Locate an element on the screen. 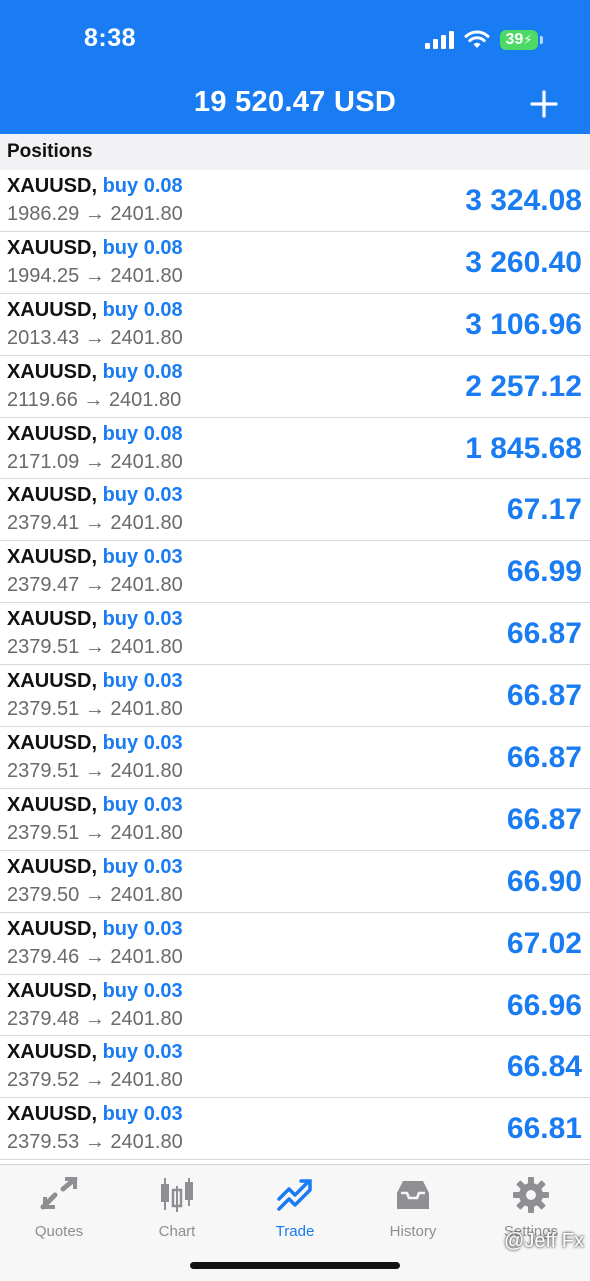 Image resolution: width=590 pixels, height=1281 pixels. position-prices: 2013.43 → 2401.80 is located at coordinates (95, 338).